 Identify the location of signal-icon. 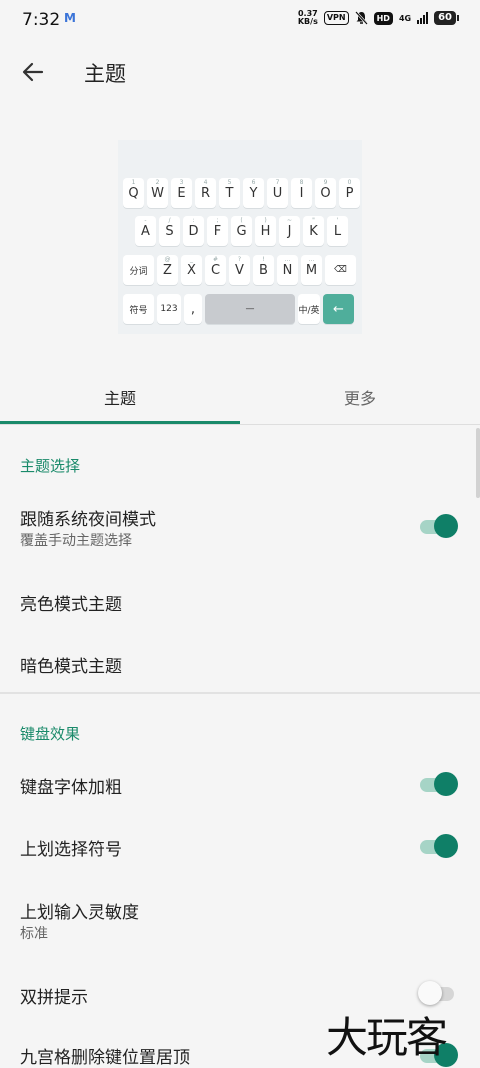
(423, 18).